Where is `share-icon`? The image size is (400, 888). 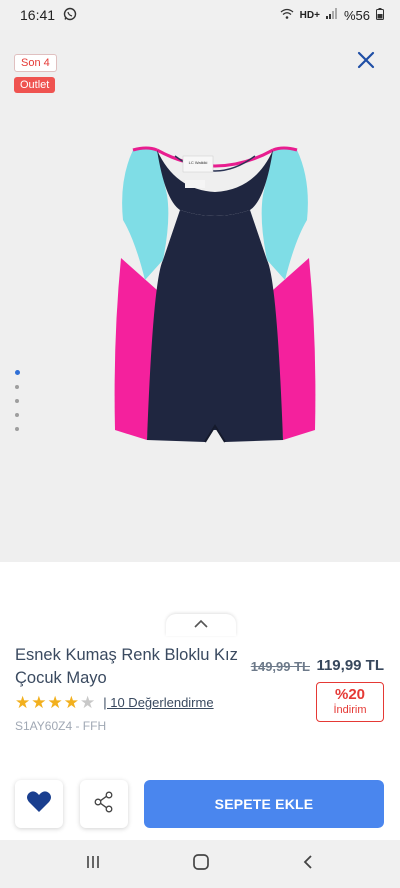 share-icon is located at coordinates (104, 804).